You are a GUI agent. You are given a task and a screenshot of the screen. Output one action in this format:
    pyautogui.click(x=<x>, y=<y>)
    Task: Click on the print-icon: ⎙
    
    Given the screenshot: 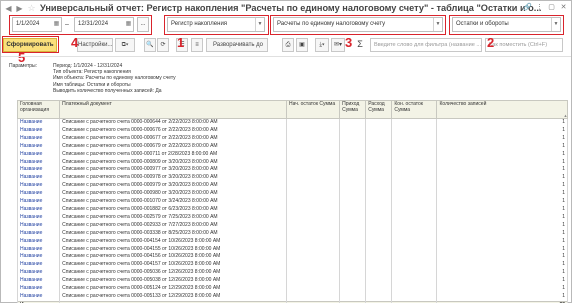 What is the action you would take?
    pyautogui.click(x=288, y=45)
    